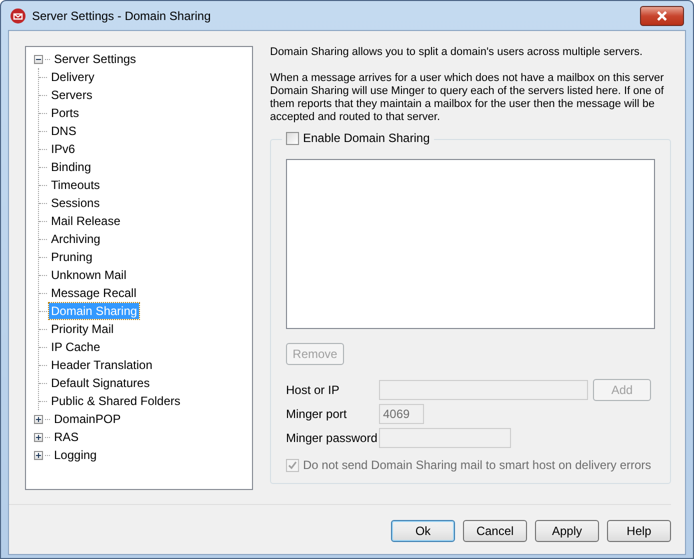  I want to click on field-label: Minger port, so click(317, 413).